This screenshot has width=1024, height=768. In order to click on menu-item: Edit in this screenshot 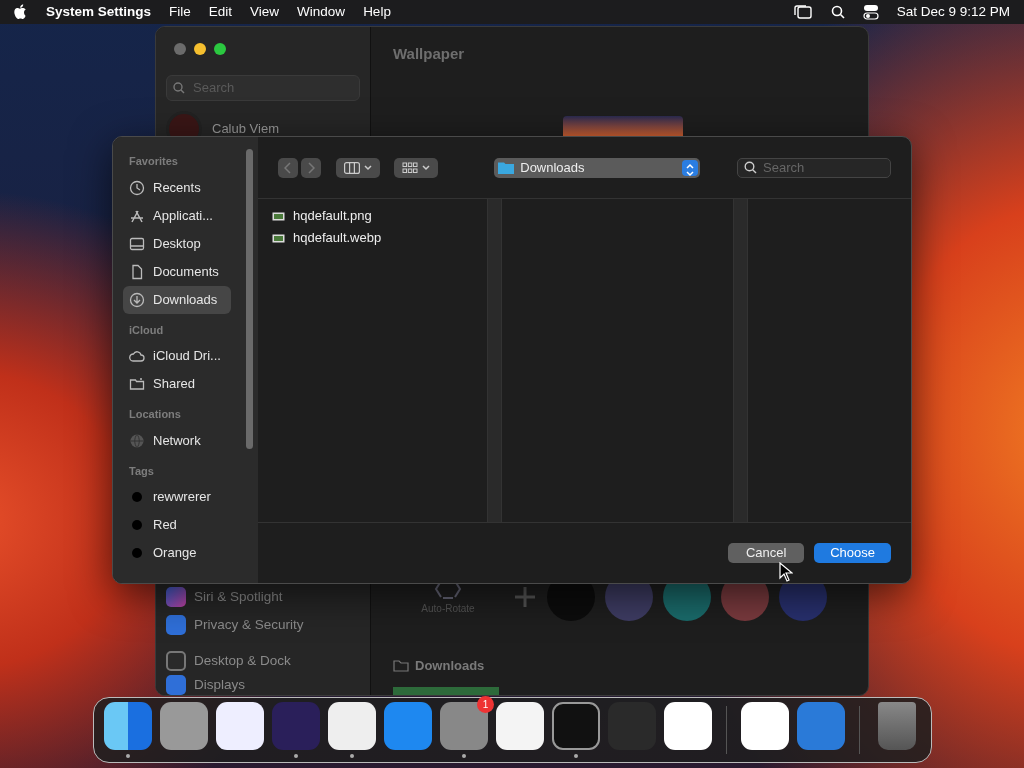, I will do `click(220, 12)`.